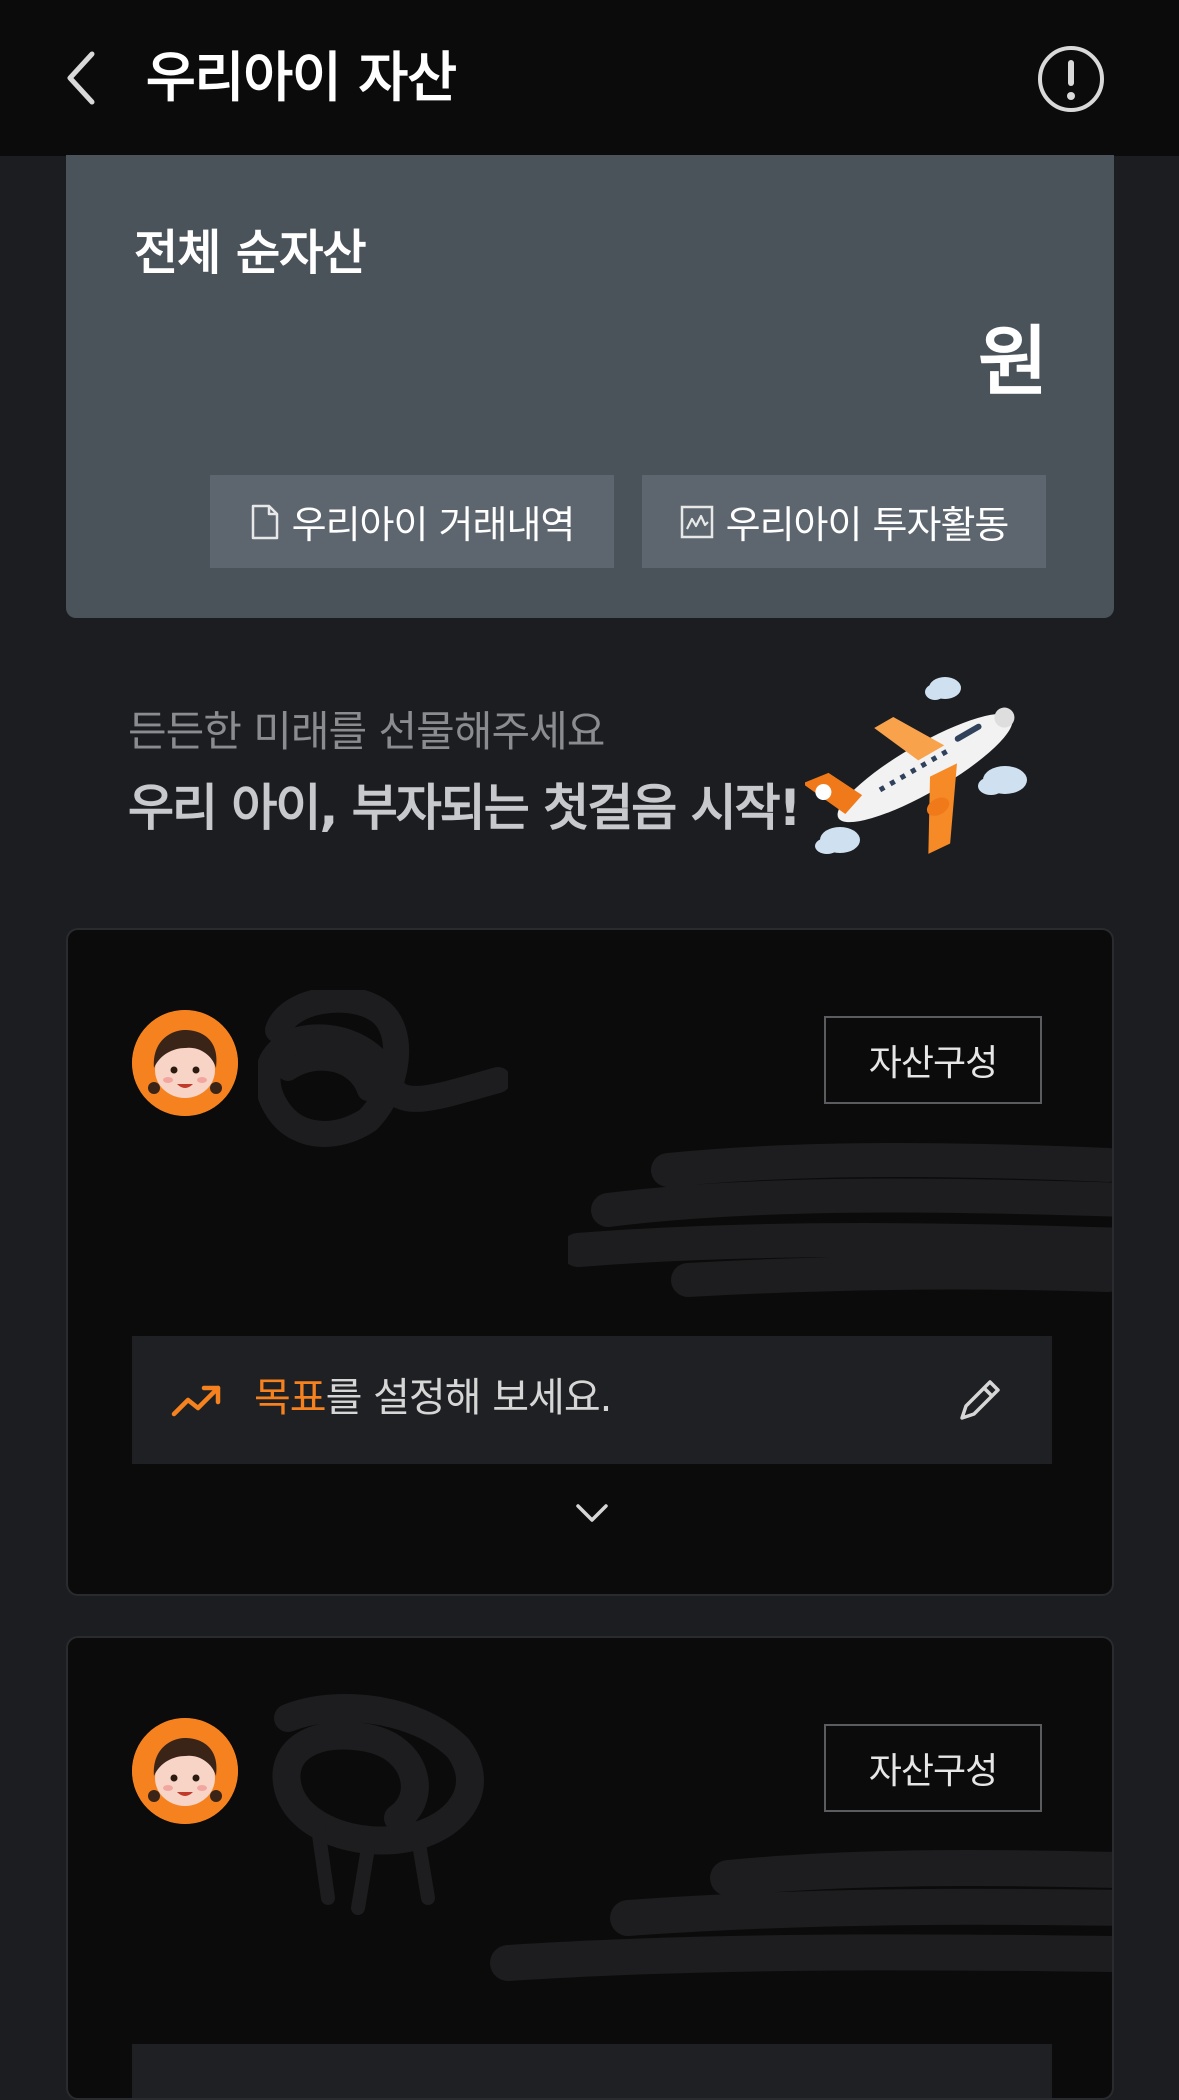 This screenshot has height=2100, width=1179. I want to click on currency-unit: 원, so click(1013, 361).